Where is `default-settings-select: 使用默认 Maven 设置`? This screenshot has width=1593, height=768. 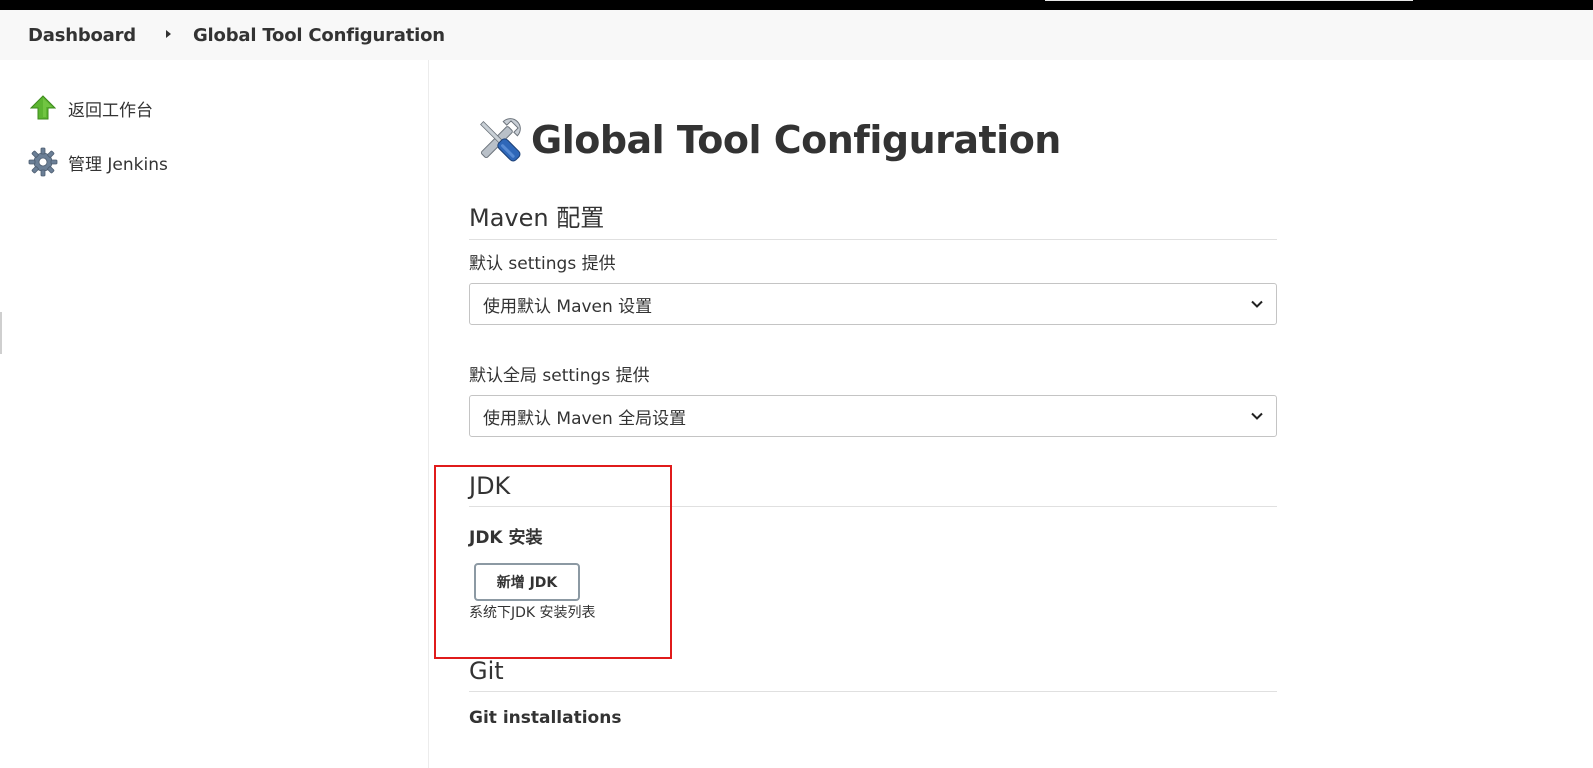 default-settings-select: 使用默认 Maven 设置 is located at coordinates (873, 304).